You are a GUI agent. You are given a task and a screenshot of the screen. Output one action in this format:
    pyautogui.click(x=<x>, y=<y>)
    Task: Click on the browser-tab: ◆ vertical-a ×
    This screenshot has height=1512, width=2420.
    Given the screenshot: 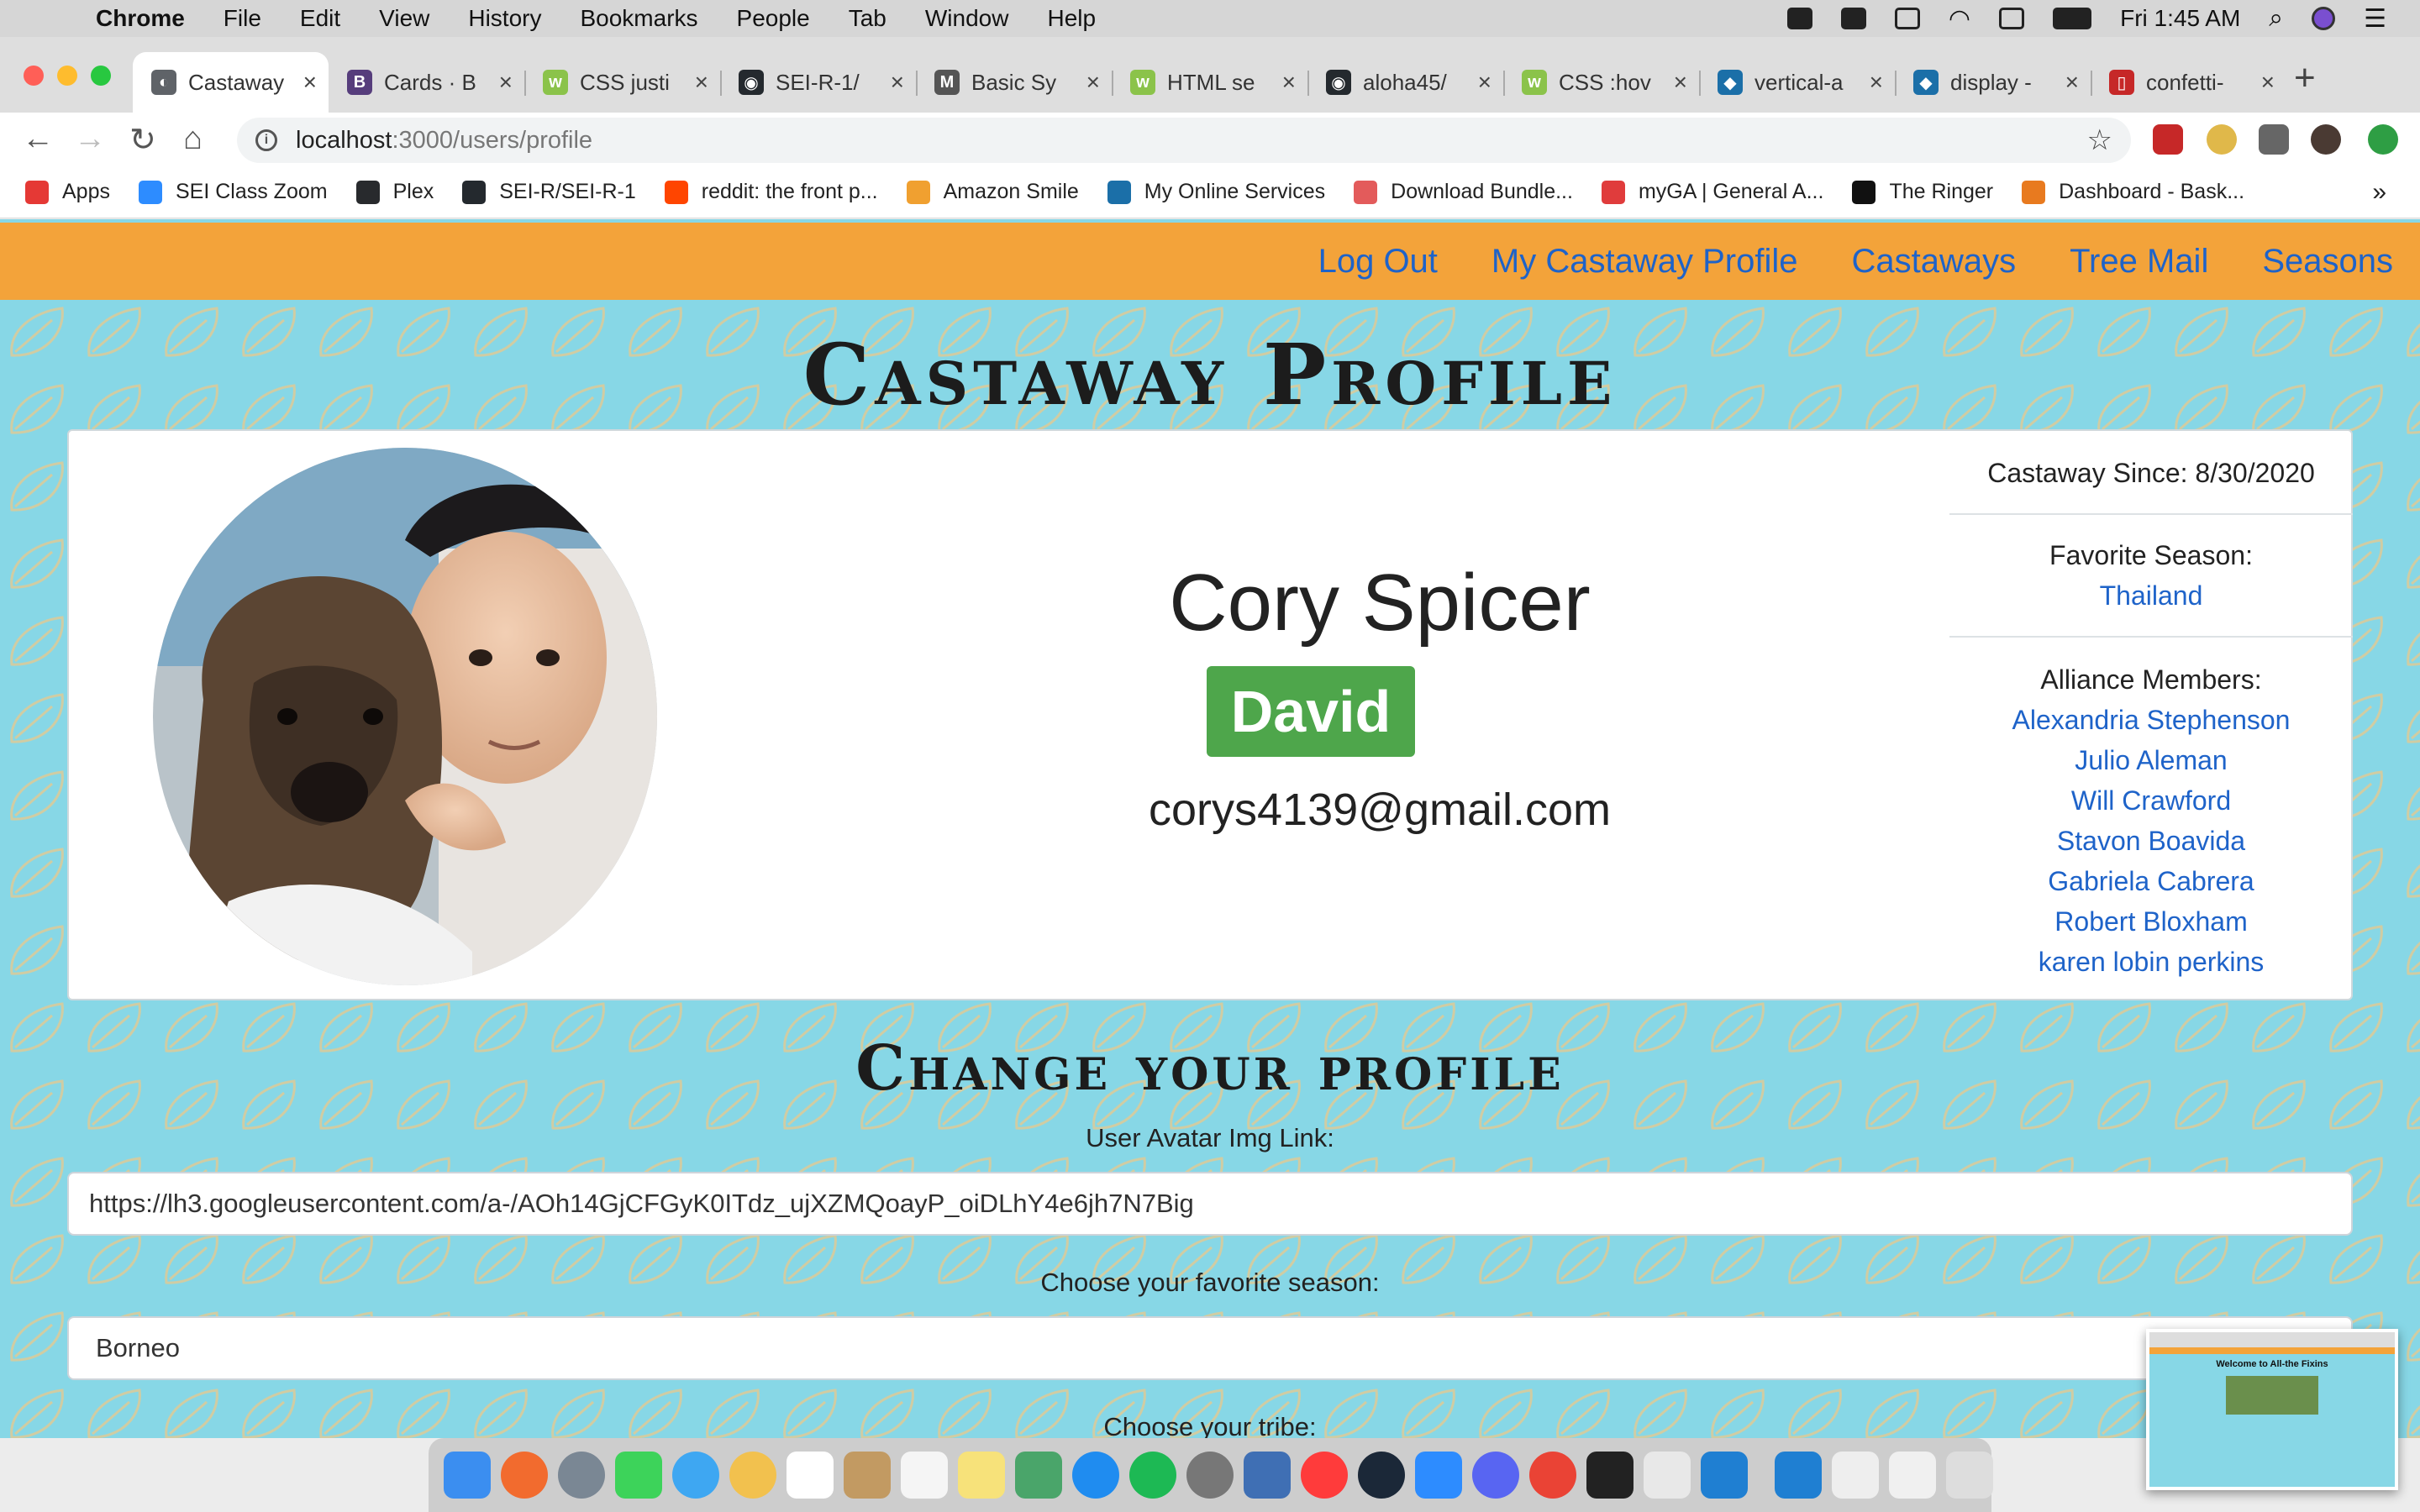 What is the action you would take?
    pyautogui.click(x=1797, y=82)
    